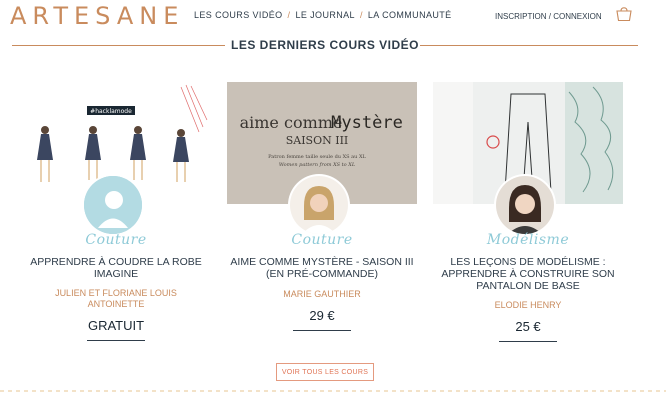  I want to click on course-author-line: ANTOINETTE, so click(116, 304).